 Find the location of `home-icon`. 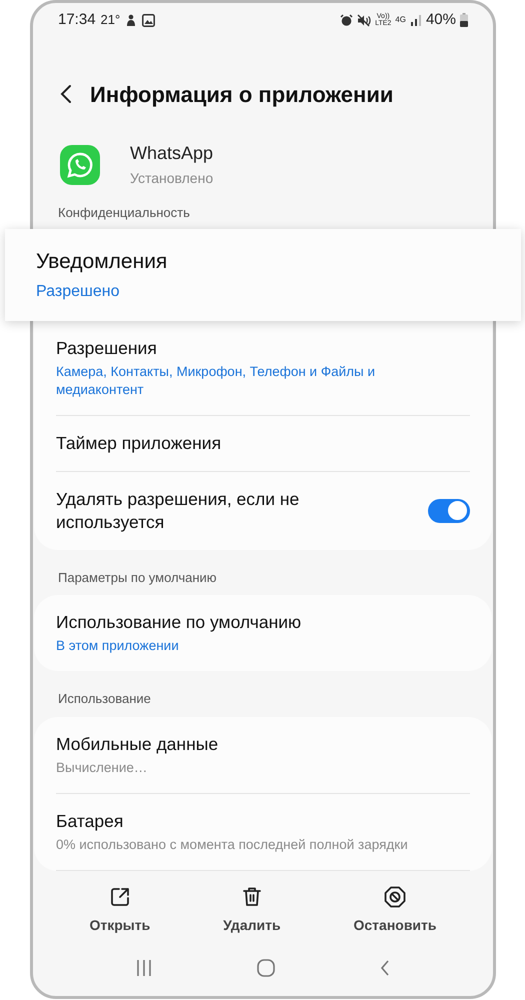

home-icon is located at coordinates (265, 968).